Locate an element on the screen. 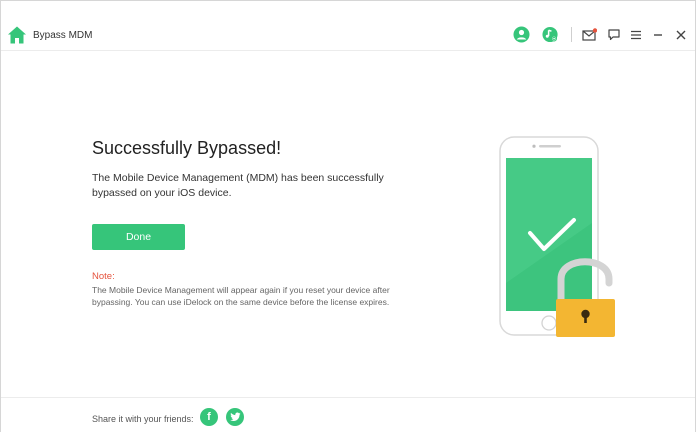 Image resolution: width=696 pixels, height=432 pixels. footer: Share it with your friends: f is located at coordinates (348, 414).